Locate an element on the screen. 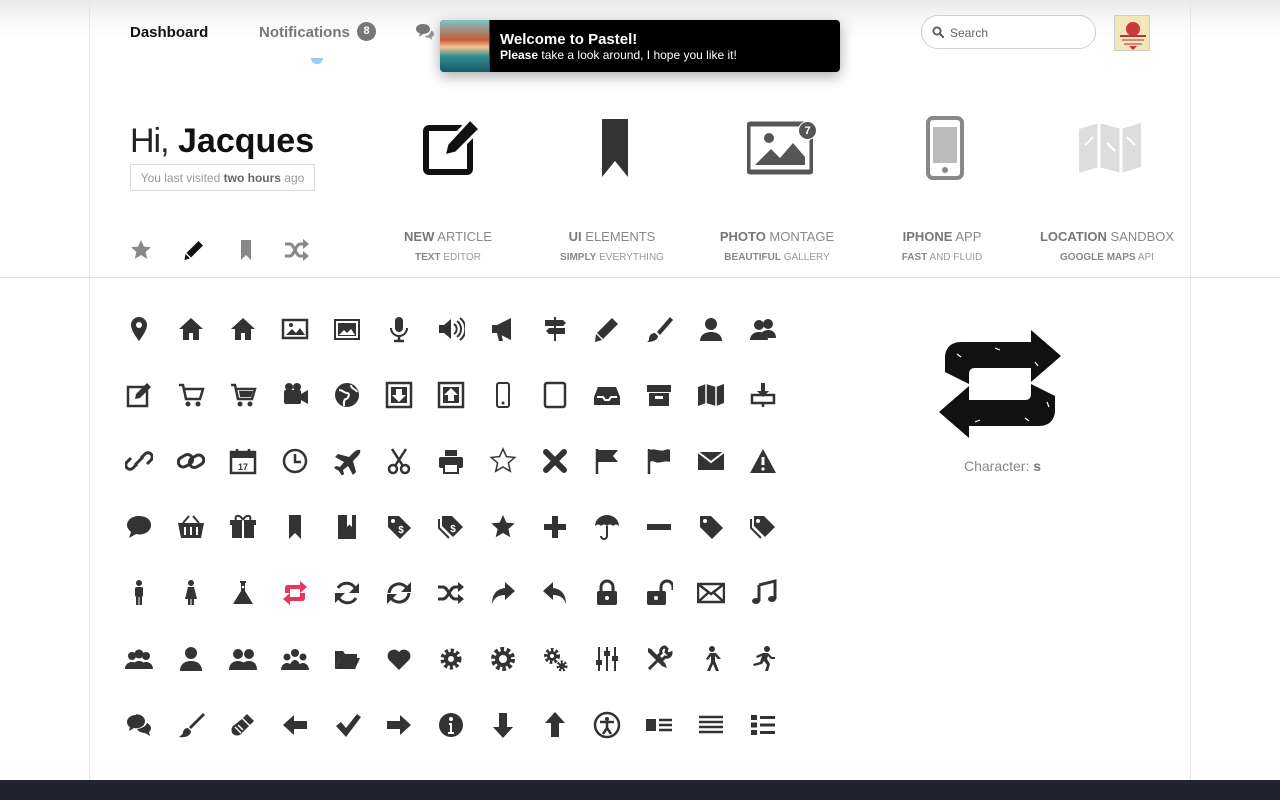  brush-icon is located at coordinates (659, 329).